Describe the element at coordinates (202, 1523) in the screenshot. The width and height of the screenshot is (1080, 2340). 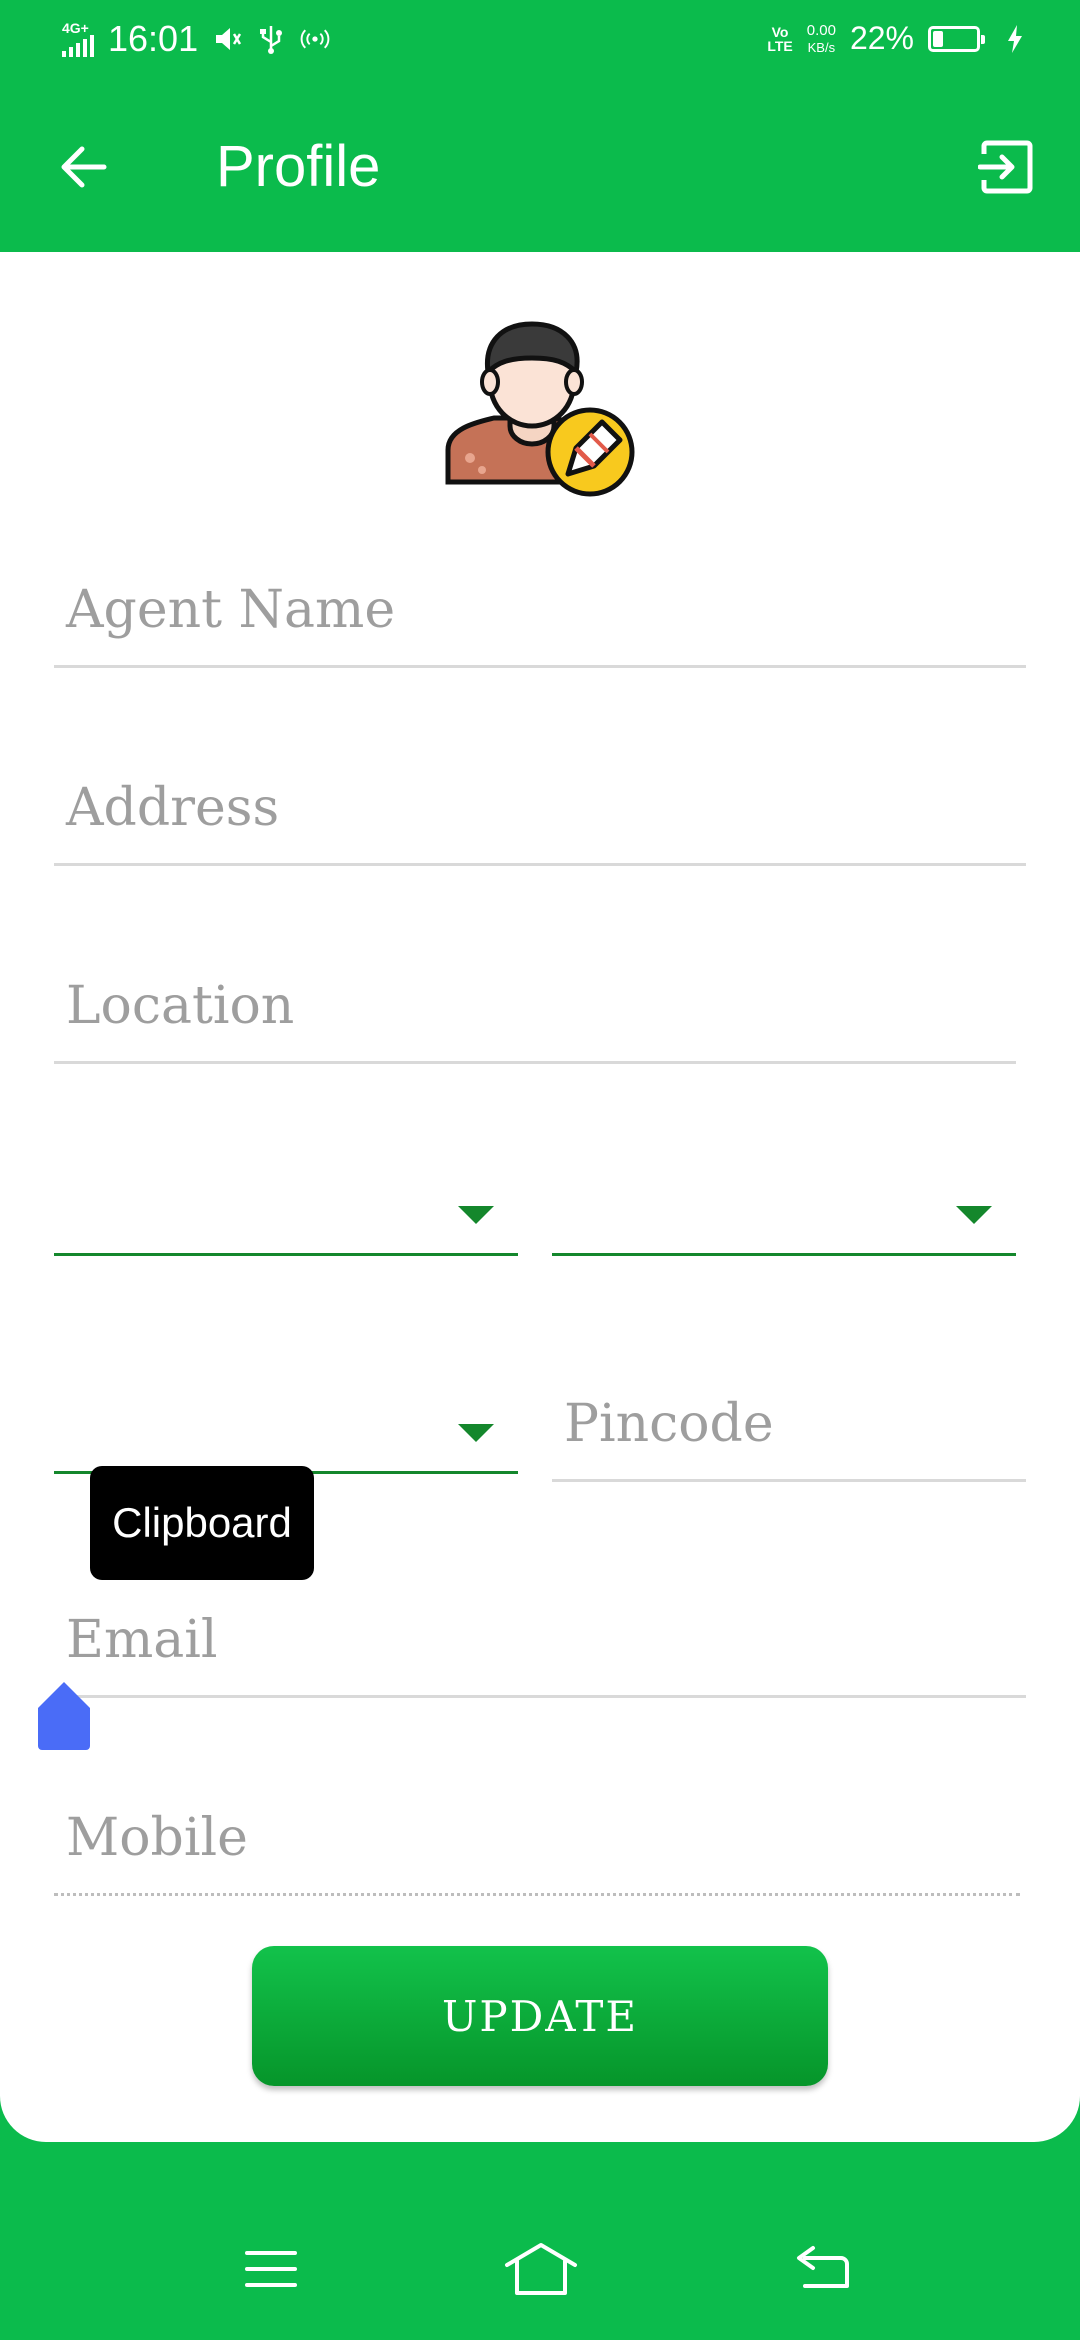
I see `clipboard-tooltip: Clipboard` at that location.